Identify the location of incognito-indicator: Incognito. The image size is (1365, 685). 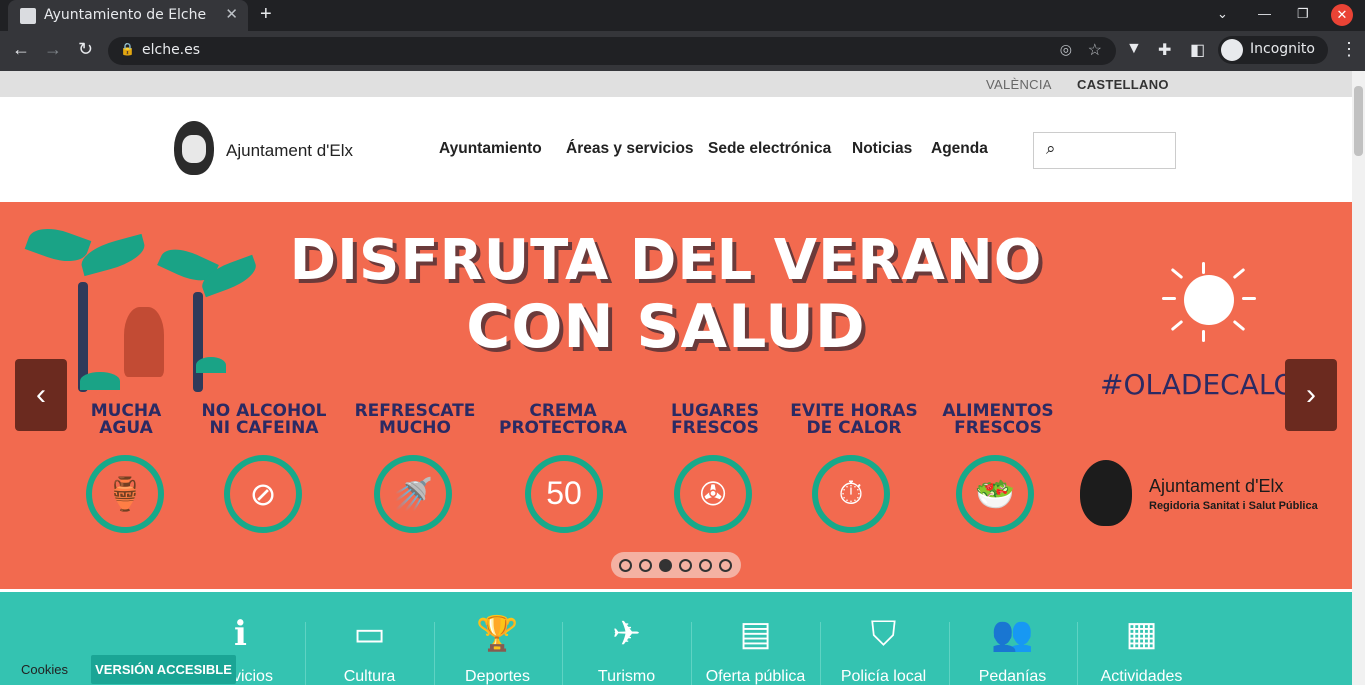
(1273, 50).